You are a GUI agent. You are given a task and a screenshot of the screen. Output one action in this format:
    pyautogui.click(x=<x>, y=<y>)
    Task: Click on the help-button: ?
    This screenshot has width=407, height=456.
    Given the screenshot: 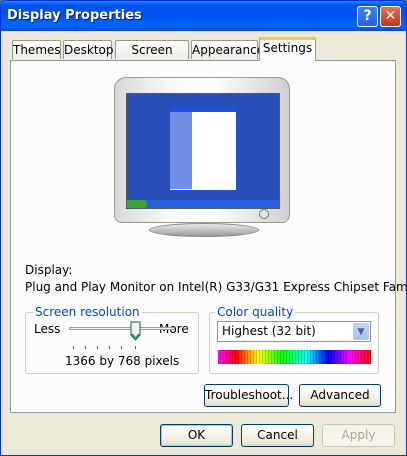 What is the action you would take?
    pyautogui.click(x=367, y=16)
    